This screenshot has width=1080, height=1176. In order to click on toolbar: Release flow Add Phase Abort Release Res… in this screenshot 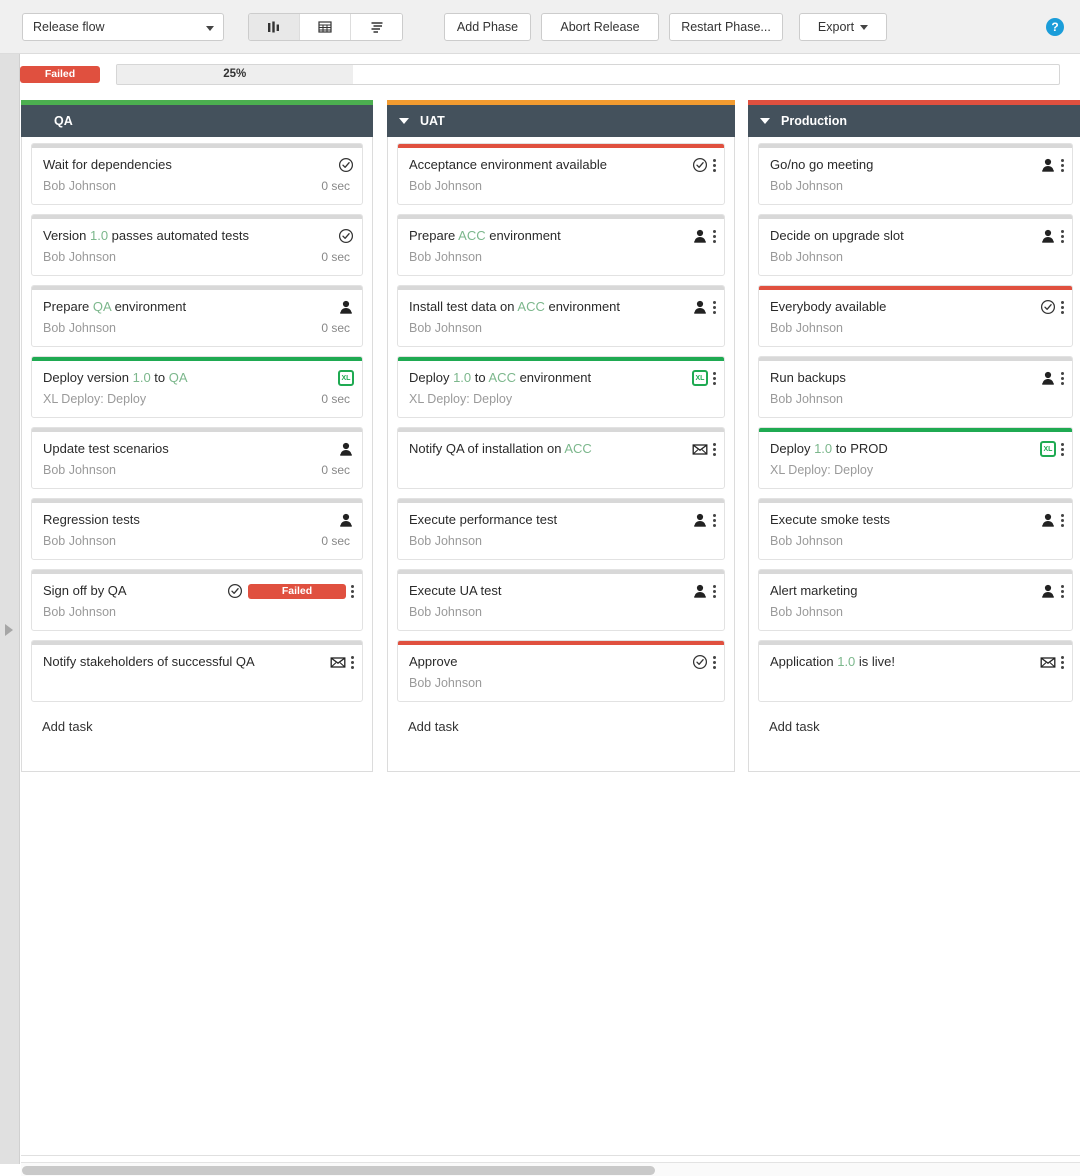, I will do `click(540, 27)`.